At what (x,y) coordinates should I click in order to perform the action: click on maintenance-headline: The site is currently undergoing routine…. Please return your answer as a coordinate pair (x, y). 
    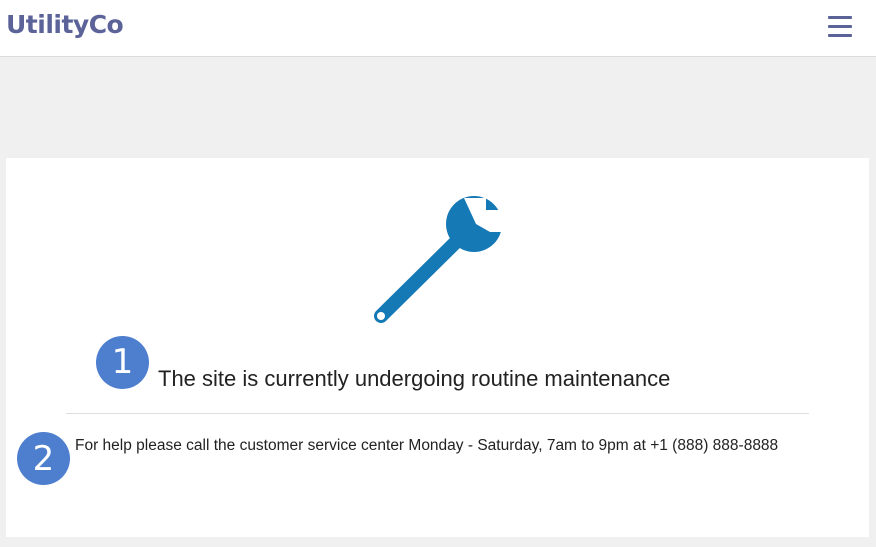
    Looking at the image, I should click on (414, 378).